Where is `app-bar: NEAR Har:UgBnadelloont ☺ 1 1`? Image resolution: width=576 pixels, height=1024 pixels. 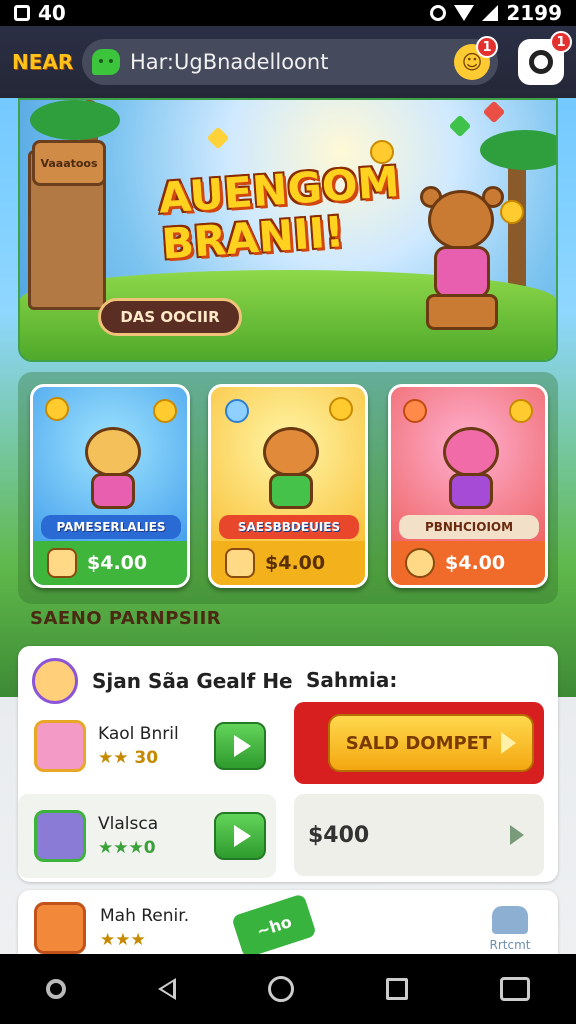
app-bar: NEAR Har:UgBnadelloont ☺ 1 1 is located at coordinates (288, 62).